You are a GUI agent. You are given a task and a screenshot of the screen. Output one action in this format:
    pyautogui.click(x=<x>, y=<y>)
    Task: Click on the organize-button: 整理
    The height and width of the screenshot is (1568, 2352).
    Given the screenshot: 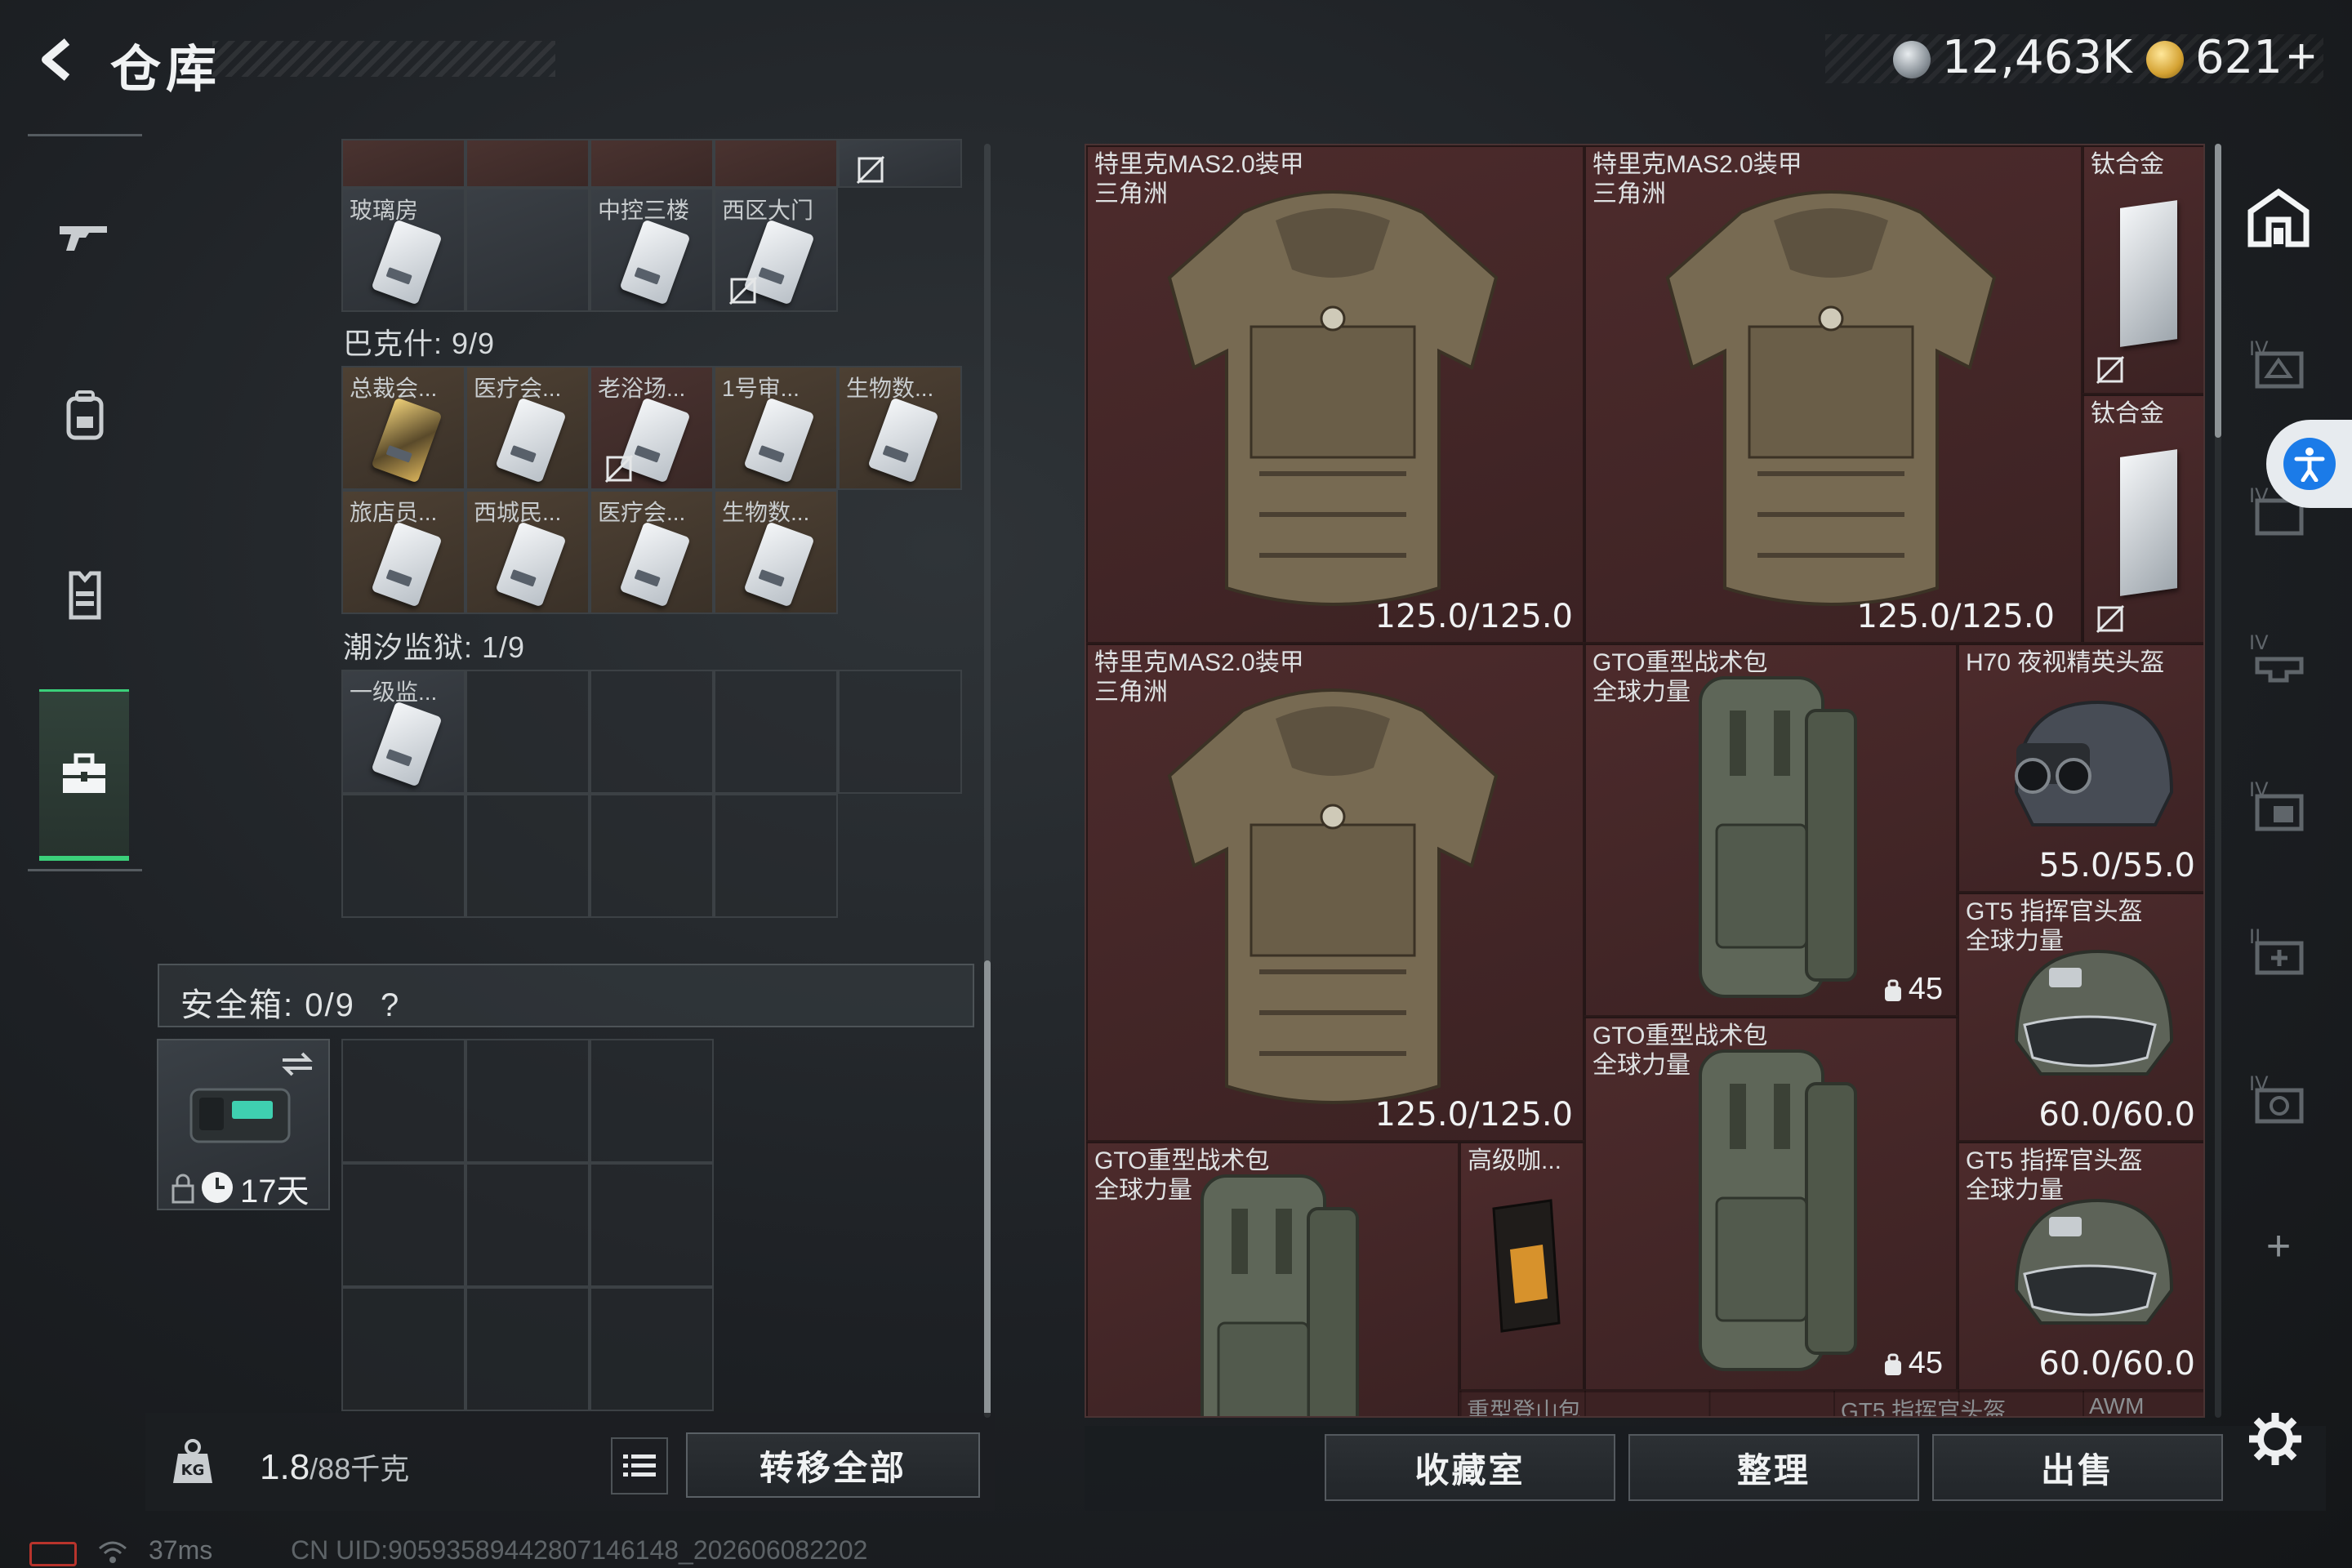 What is the action you would take?
    pyautogui.click(x=1773, y=1467)
    